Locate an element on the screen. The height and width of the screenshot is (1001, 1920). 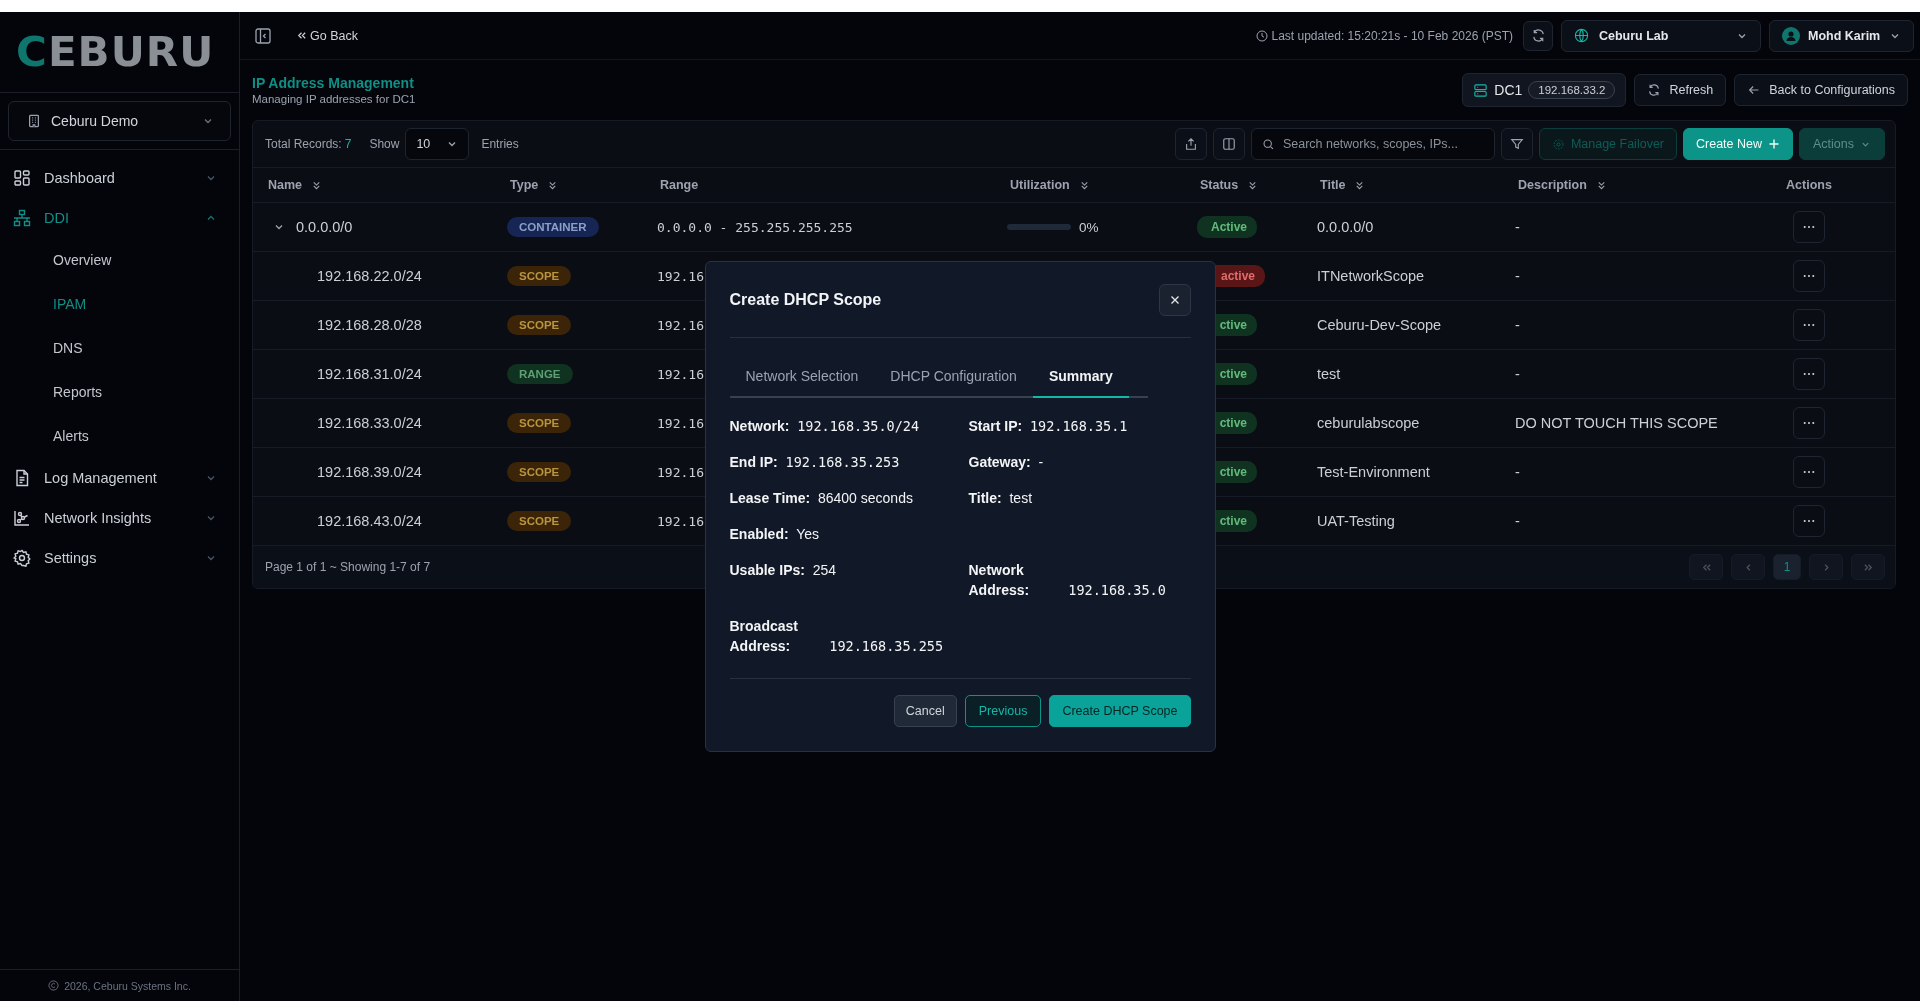
network-name: 192.168.31.0/24 is located at coordinates (369, 374).